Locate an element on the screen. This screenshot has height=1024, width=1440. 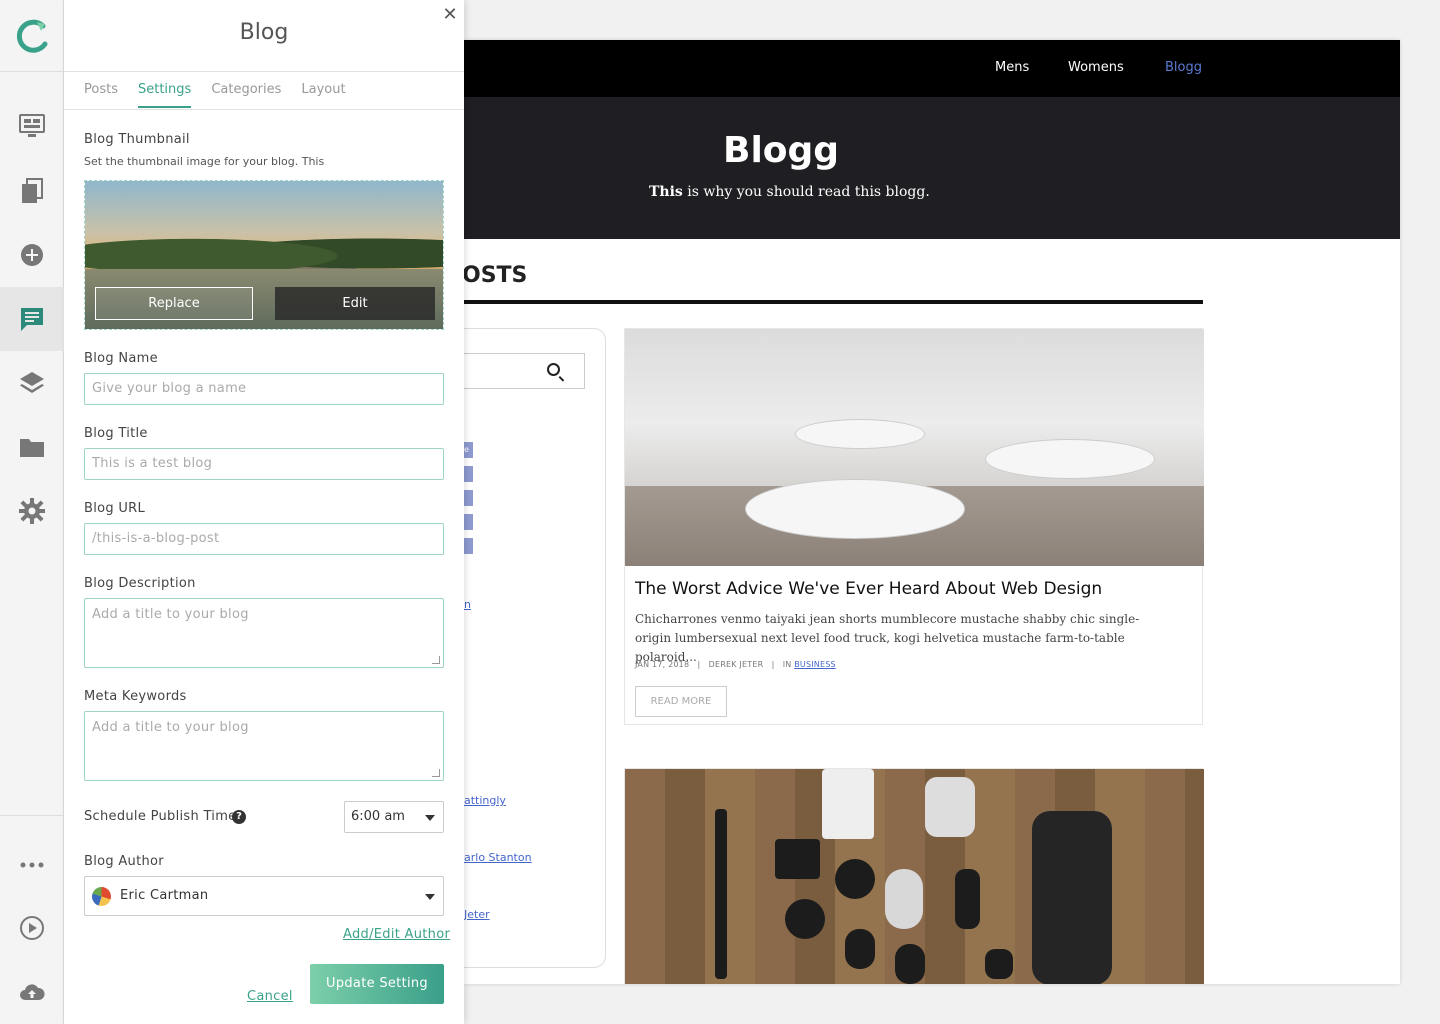
folder-icon is located at coordinates (32, 447).